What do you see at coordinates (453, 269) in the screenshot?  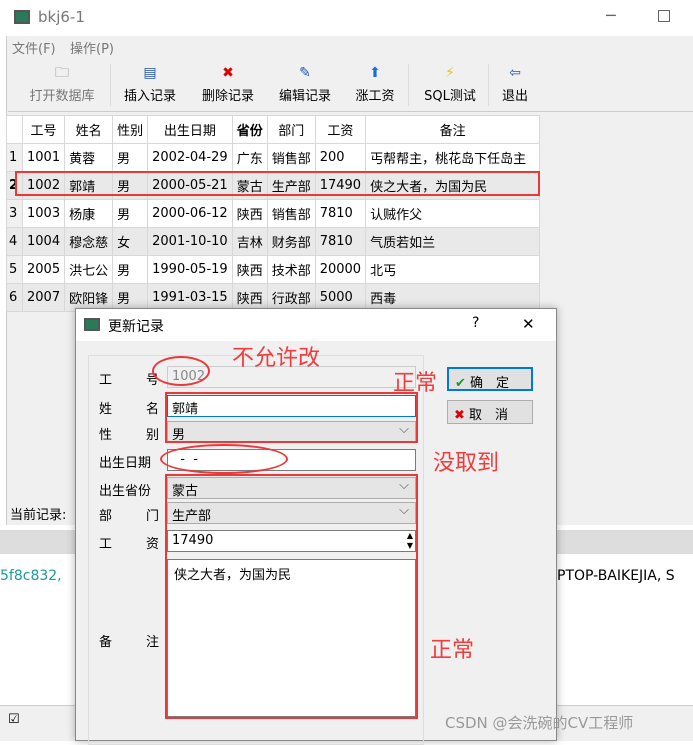 I see `table-cell: 北丐` at bounding box center [453, 269].